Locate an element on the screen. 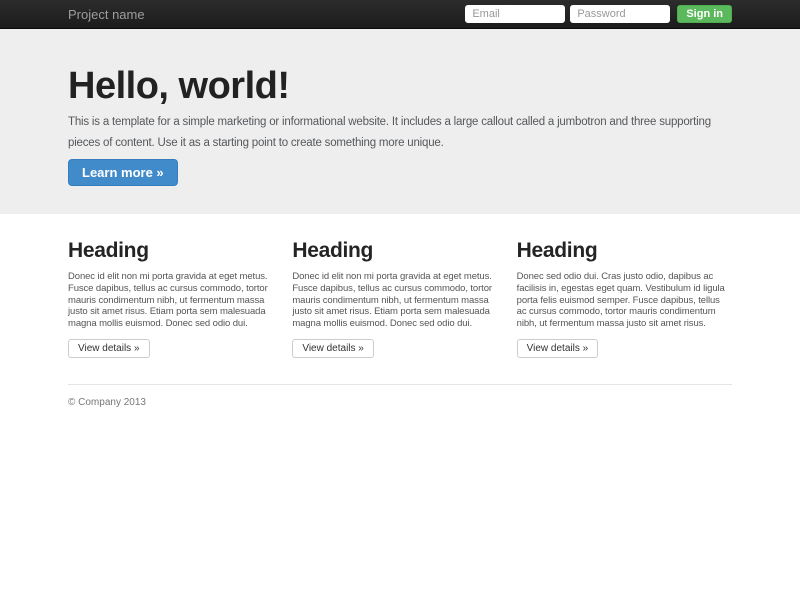 Image resolution: width=800 pixels, height=600 pixels. signin-form: Sign in is located at coordinates (598, 14).